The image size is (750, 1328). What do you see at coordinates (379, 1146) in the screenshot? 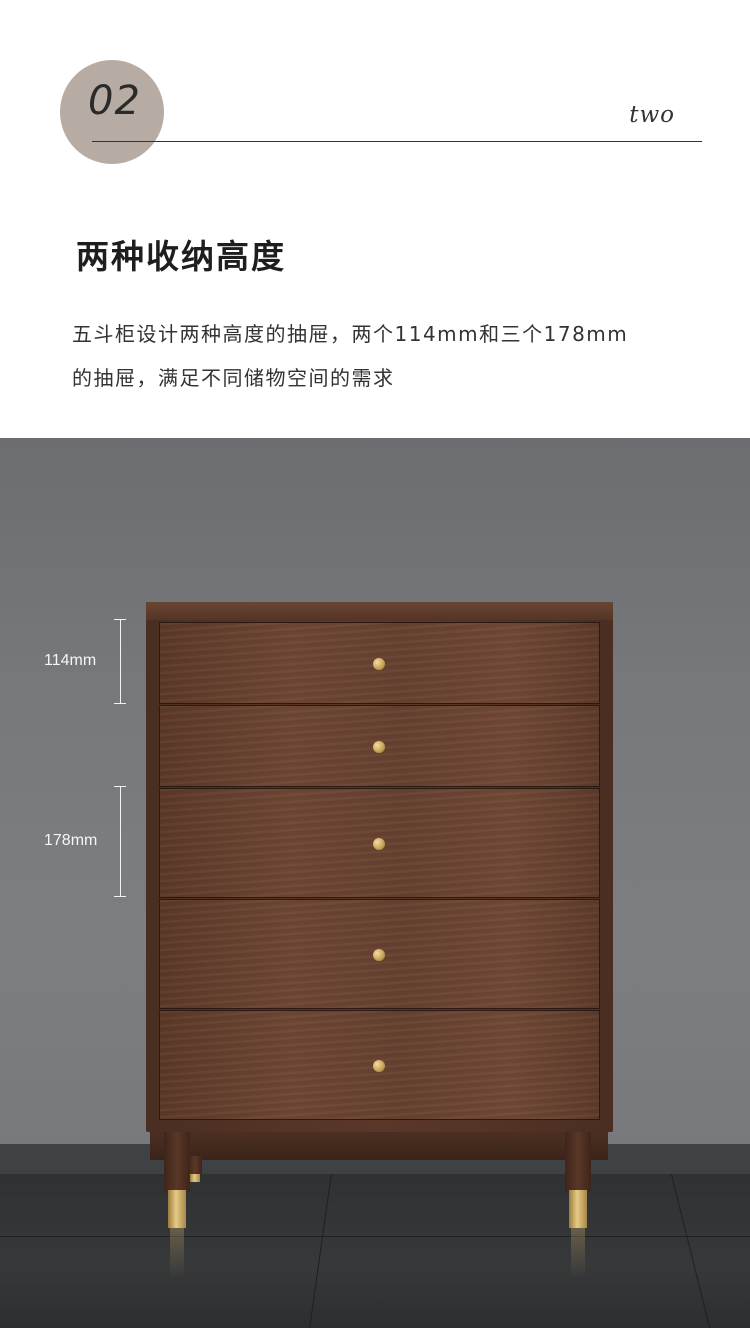
I see `dresser-apron` at bounding box center [379, 1146].